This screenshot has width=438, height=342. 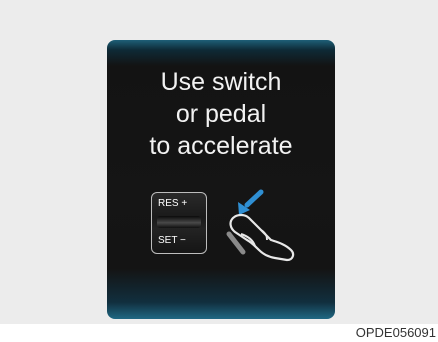 What do you see at coordinates (251, 202) in the screenshot?
I see `blue-arrow-icon` at bounding box center [251, 202].